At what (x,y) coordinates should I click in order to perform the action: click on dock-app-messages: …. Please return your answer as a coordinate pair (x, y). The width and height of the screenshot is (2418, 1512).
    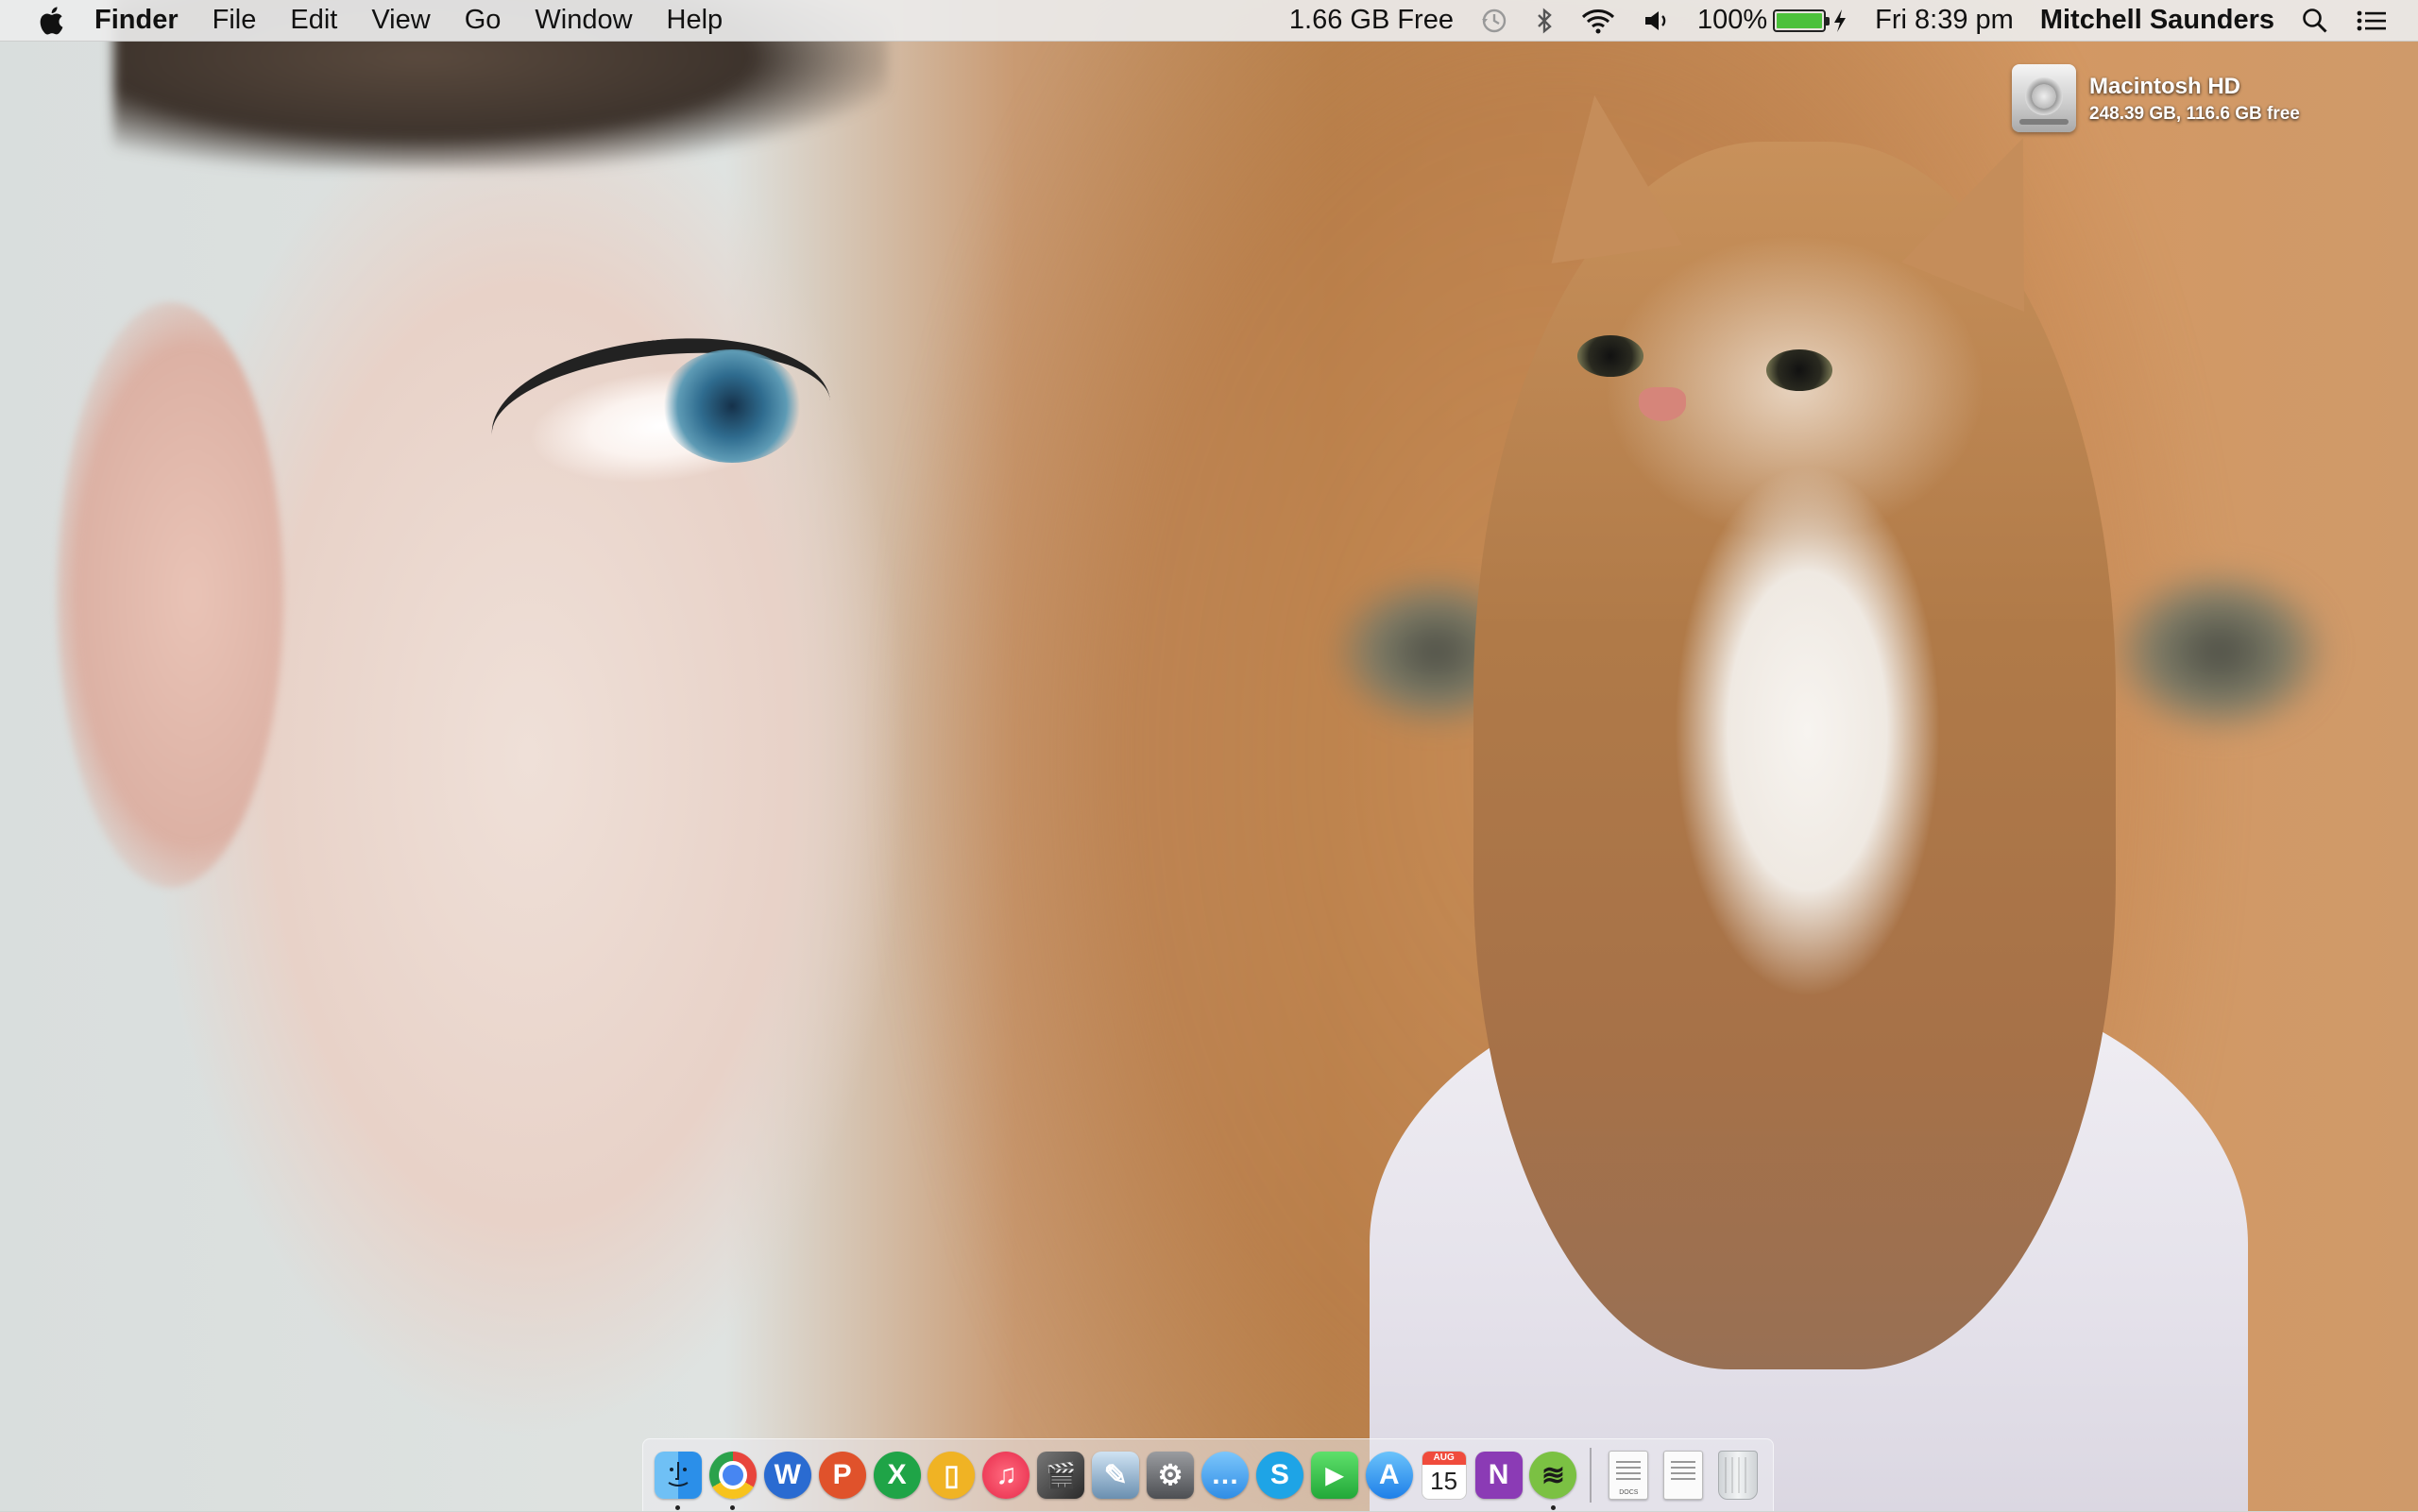
    Looking at the image, I should click on (1225, 1475).